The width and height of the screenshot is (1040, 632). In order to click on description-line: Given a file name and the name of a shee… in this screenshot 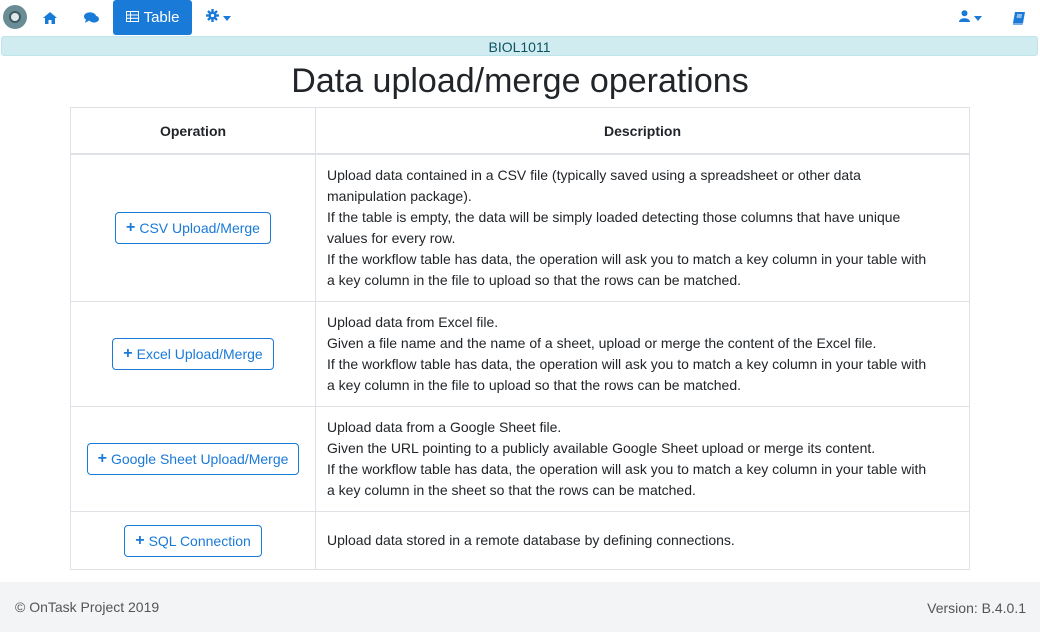, I will do `click(602, 343)`.